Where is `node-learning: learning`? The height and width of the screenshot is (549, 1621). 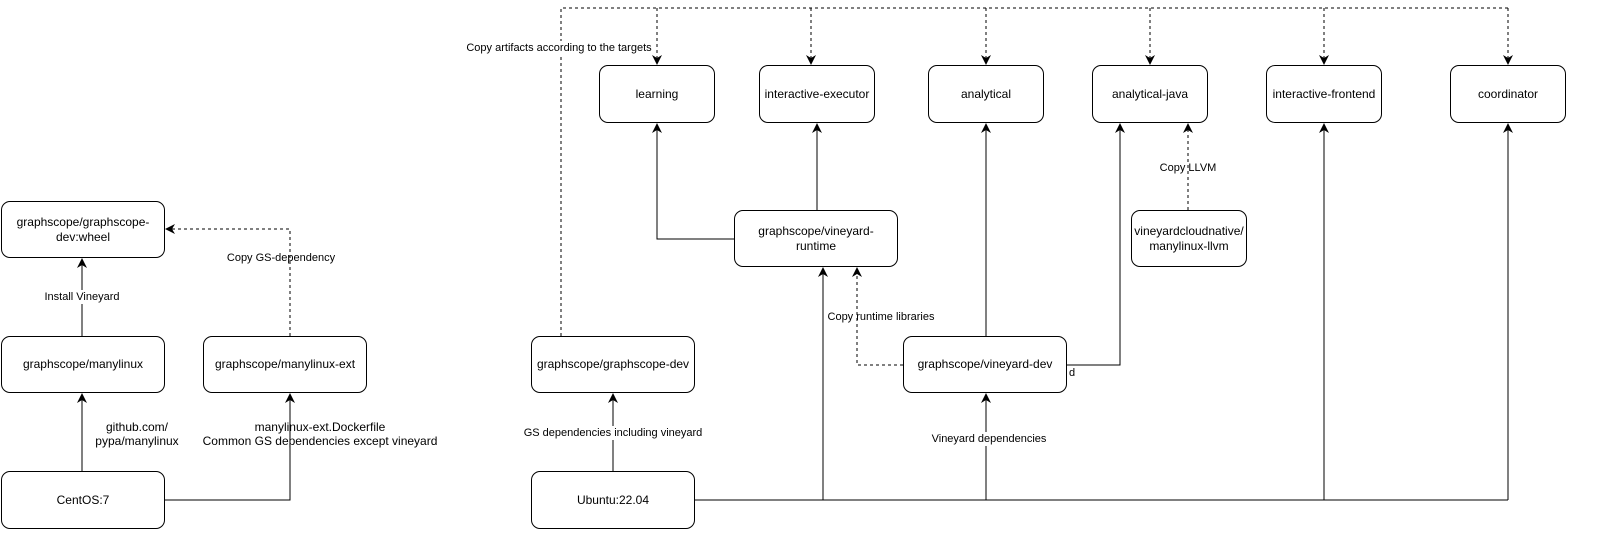 node-learning: learning is located at coordinates (657, 94).